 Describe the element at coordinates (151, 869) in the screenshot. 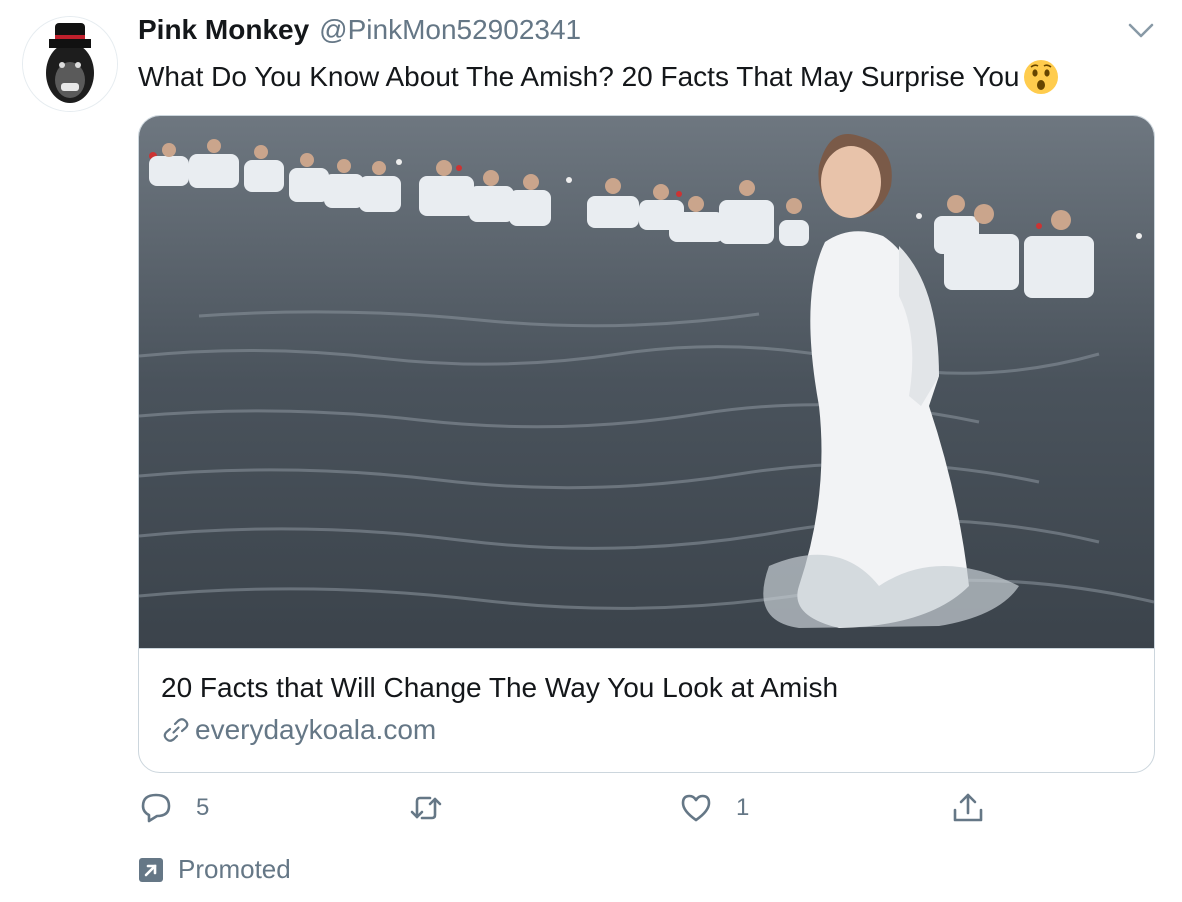

I see `promoted-arrow-icon` at that location.